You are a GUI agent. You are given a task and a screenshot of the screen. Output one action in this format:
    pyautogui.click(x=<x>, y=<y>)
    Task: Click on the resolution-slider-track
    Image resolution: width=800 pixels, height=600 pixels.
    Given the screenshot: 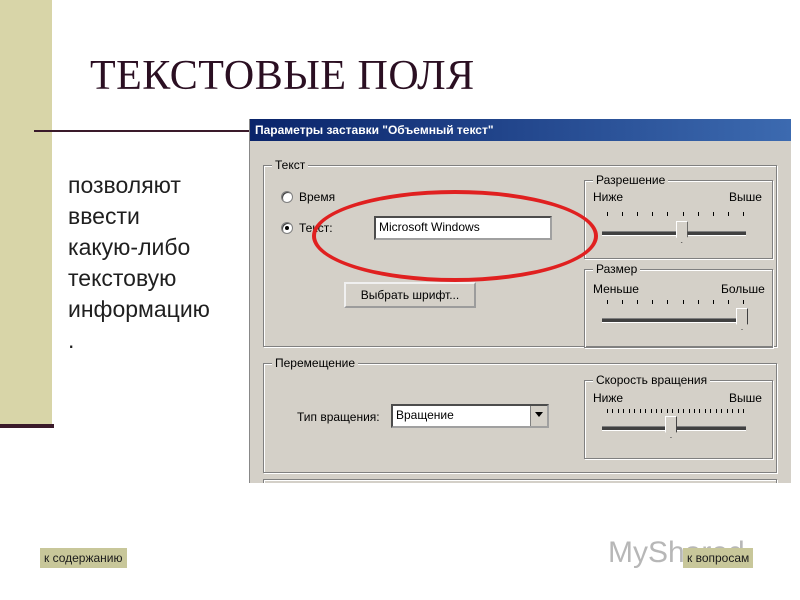 What is the action you would take?
    pyautogui.click(x=674, y=233)
    